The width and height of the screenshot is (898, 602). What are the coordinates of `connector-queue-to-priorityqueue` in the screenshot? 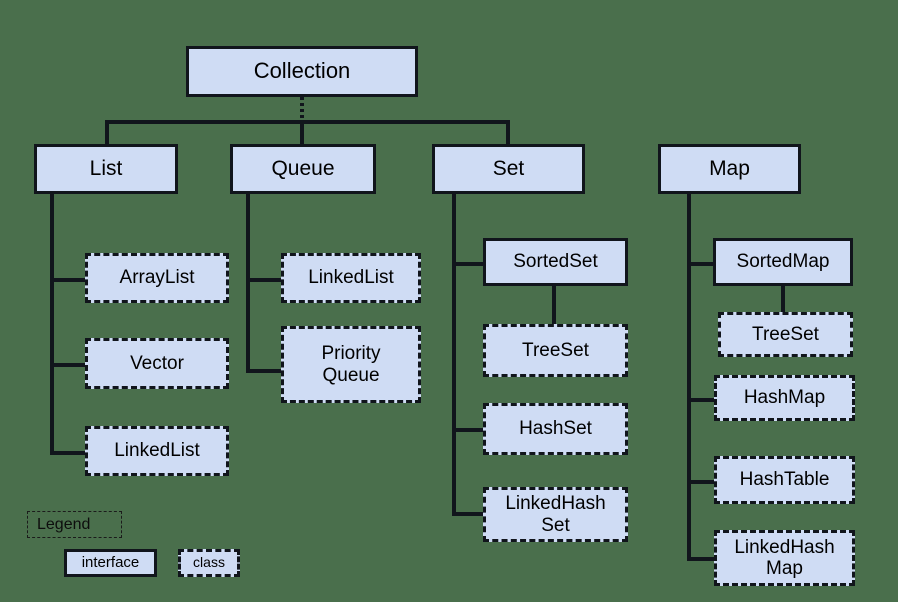 It's located at (264, 371).